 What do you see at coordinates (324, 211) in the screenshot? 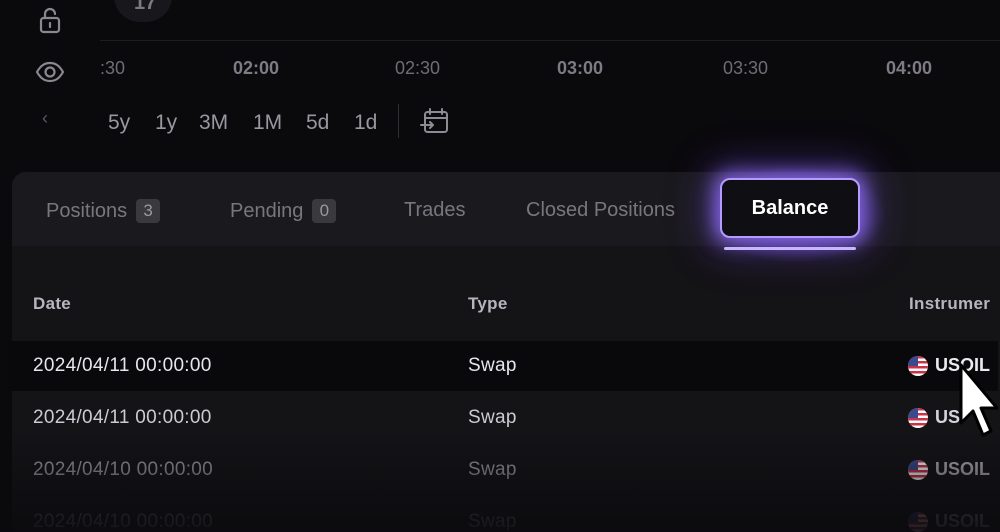
I see `count-badge: 0` at bounding box center [324, 211].